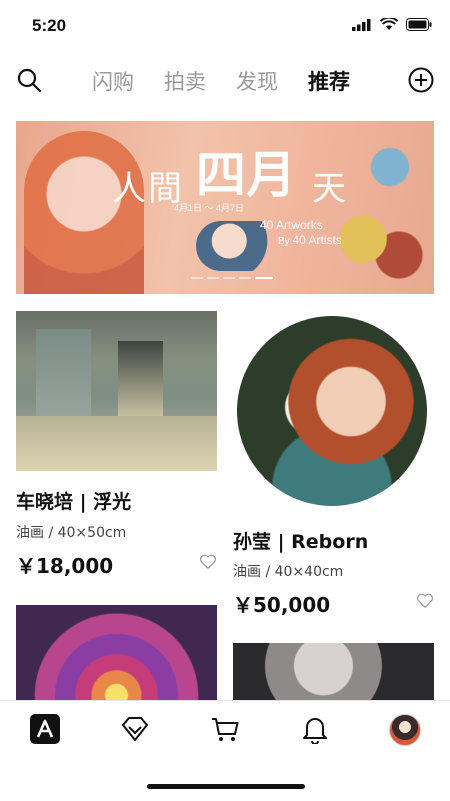 Image resolution: width=450 pixels, height=801 pixels. Describe the element at coordinates (329, 81) in the screenshot. I see `tab-recommend: 推荐` at that location.